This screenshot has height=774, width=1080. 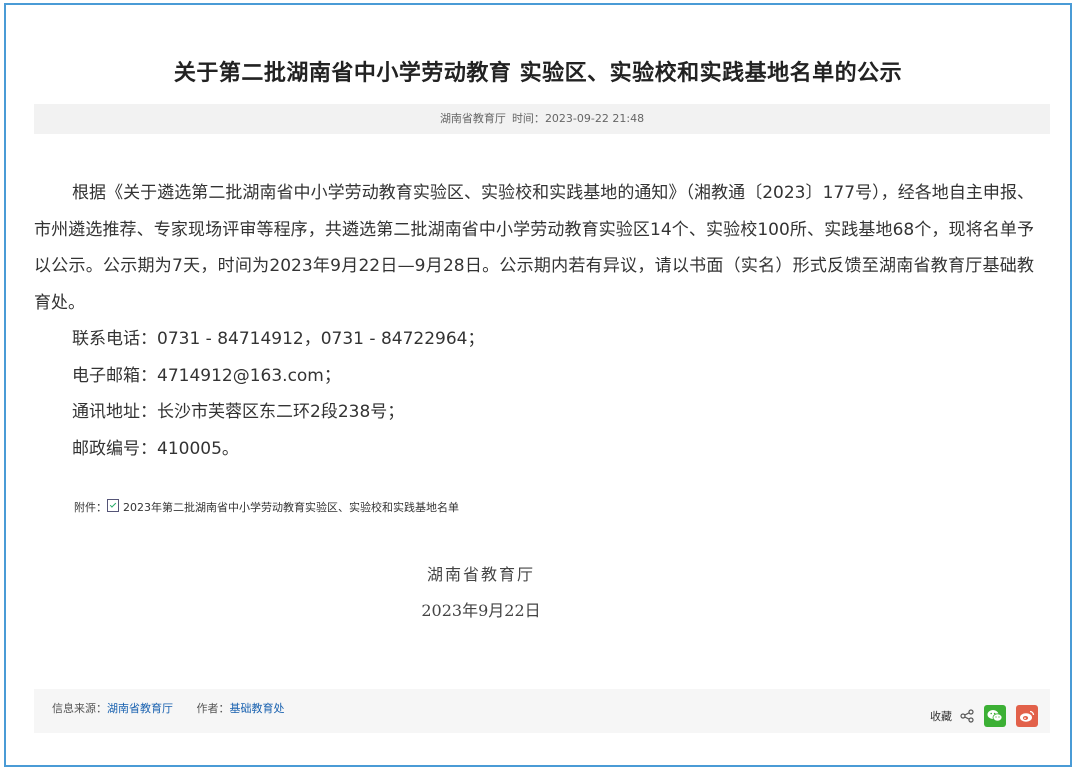 I want to click on author-label: 作者：, so click(x=213, y=708).